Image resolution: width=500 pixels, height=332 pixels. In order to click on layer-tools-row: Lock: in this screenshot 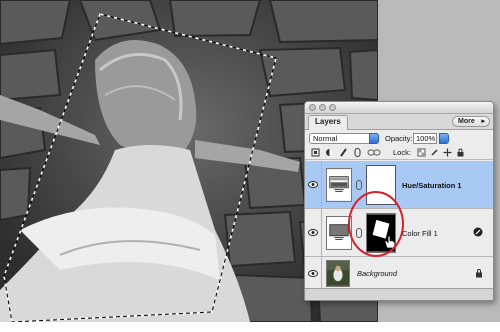, I will do `click(399, 153)`.